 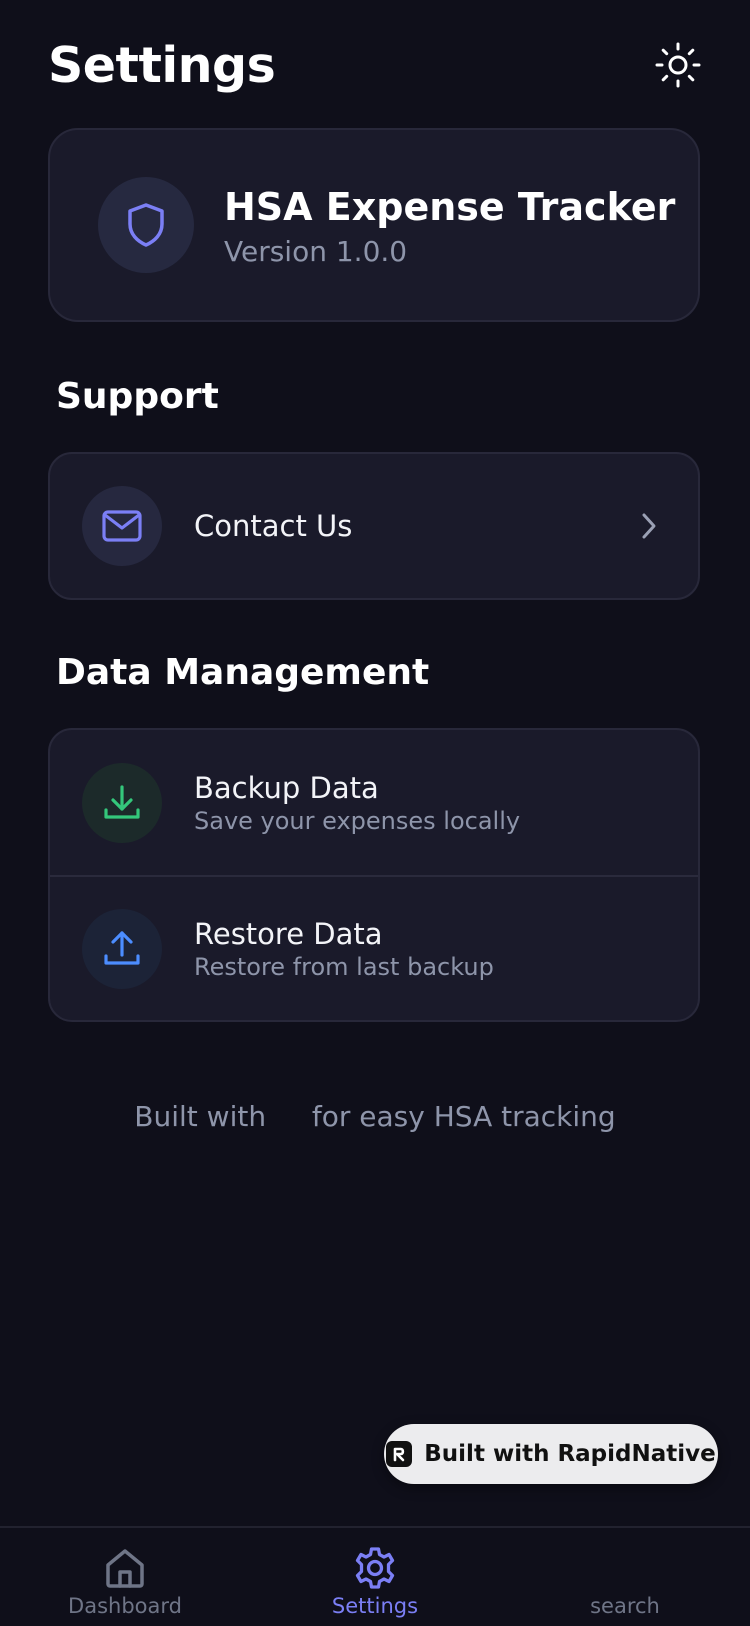 What do you see at coordinates (200, 1116) in the screenshot?
I see `footer-prefix: Built with` at bounding box center [200, 1116].